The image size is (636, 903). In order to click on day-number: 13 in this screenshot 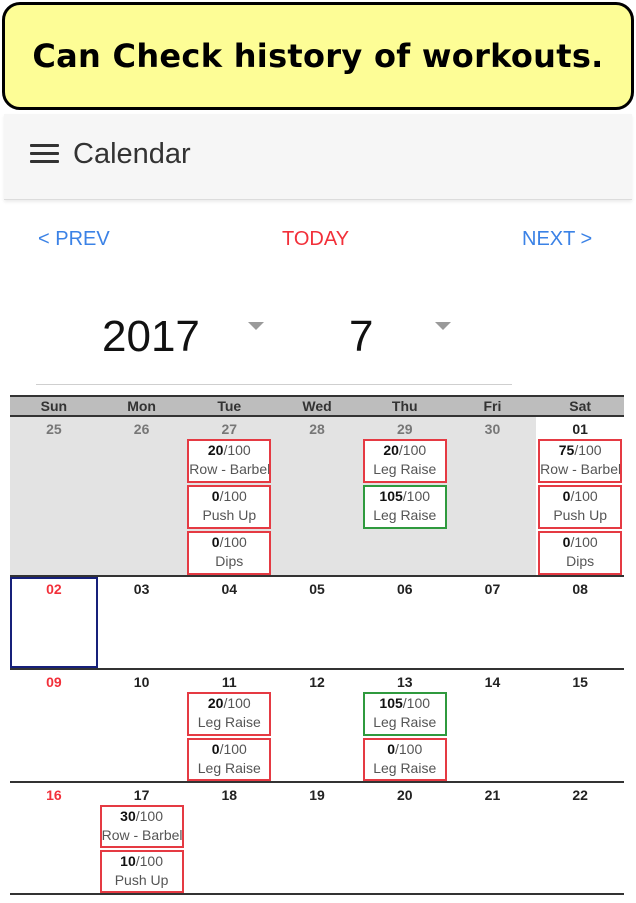, I will do `click(404, 682)`.